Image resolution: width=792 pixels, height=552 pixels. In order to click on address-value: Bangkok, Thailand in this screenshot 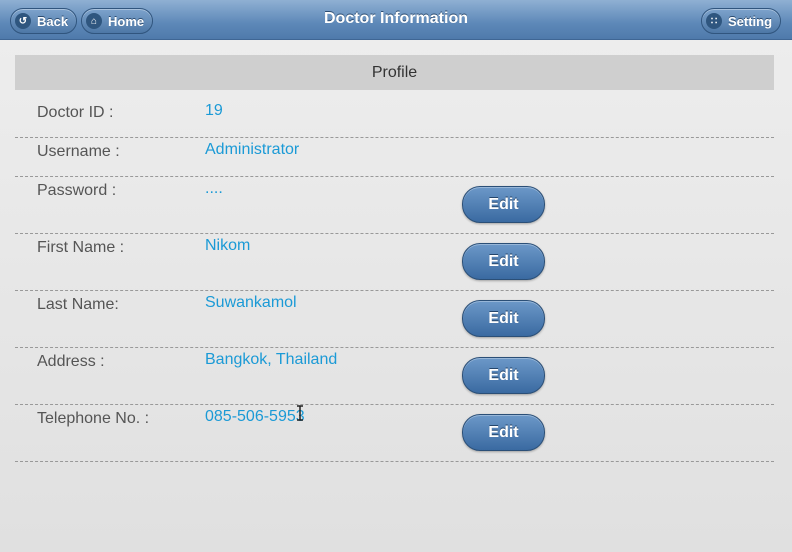, I will do `click(271, 359)`.